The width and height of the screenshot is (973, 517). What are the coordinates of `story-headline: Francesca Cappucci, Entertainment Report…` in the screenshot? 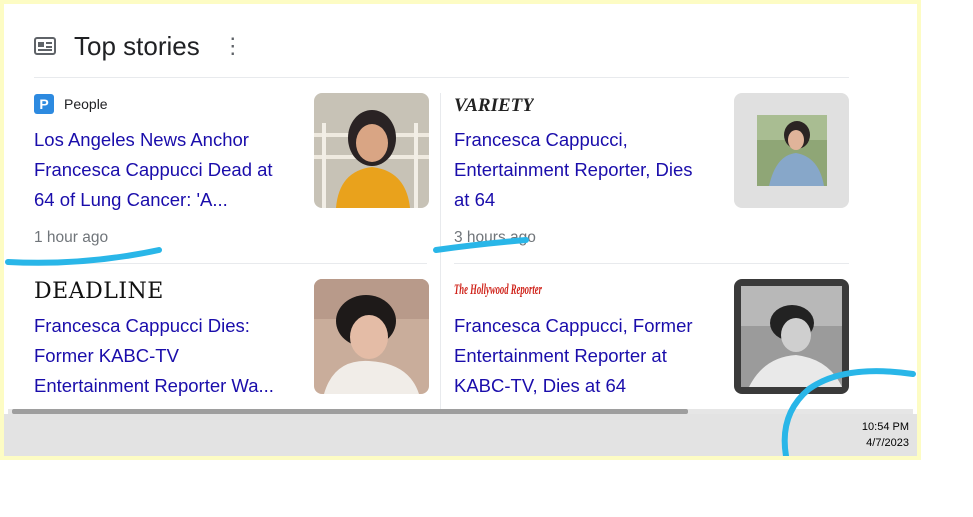 It's located at (586, 170).